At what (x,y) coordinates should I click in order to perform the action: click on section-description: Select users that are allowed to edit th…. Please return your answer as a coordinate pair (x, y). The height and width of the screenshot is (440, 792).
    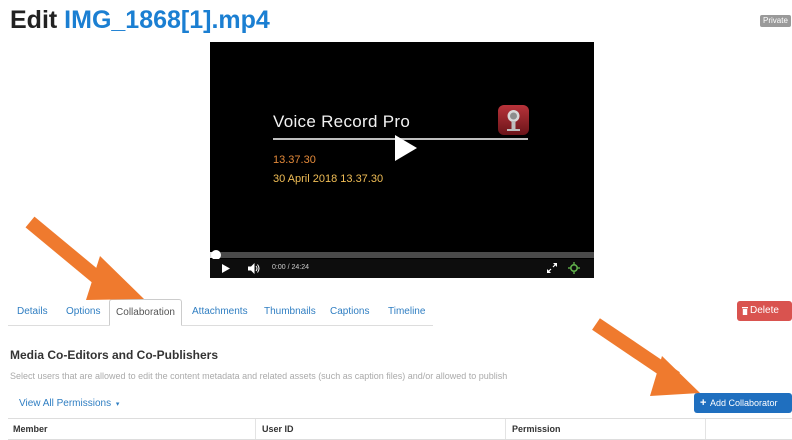
    Looking at the image, I should click on (259, 376).